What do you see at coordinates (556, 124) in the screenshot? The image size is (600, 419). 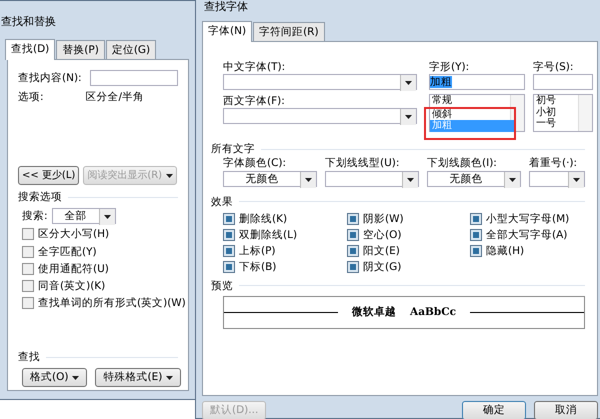 I see `list-item: 一号` at bounding box center [556, 124].